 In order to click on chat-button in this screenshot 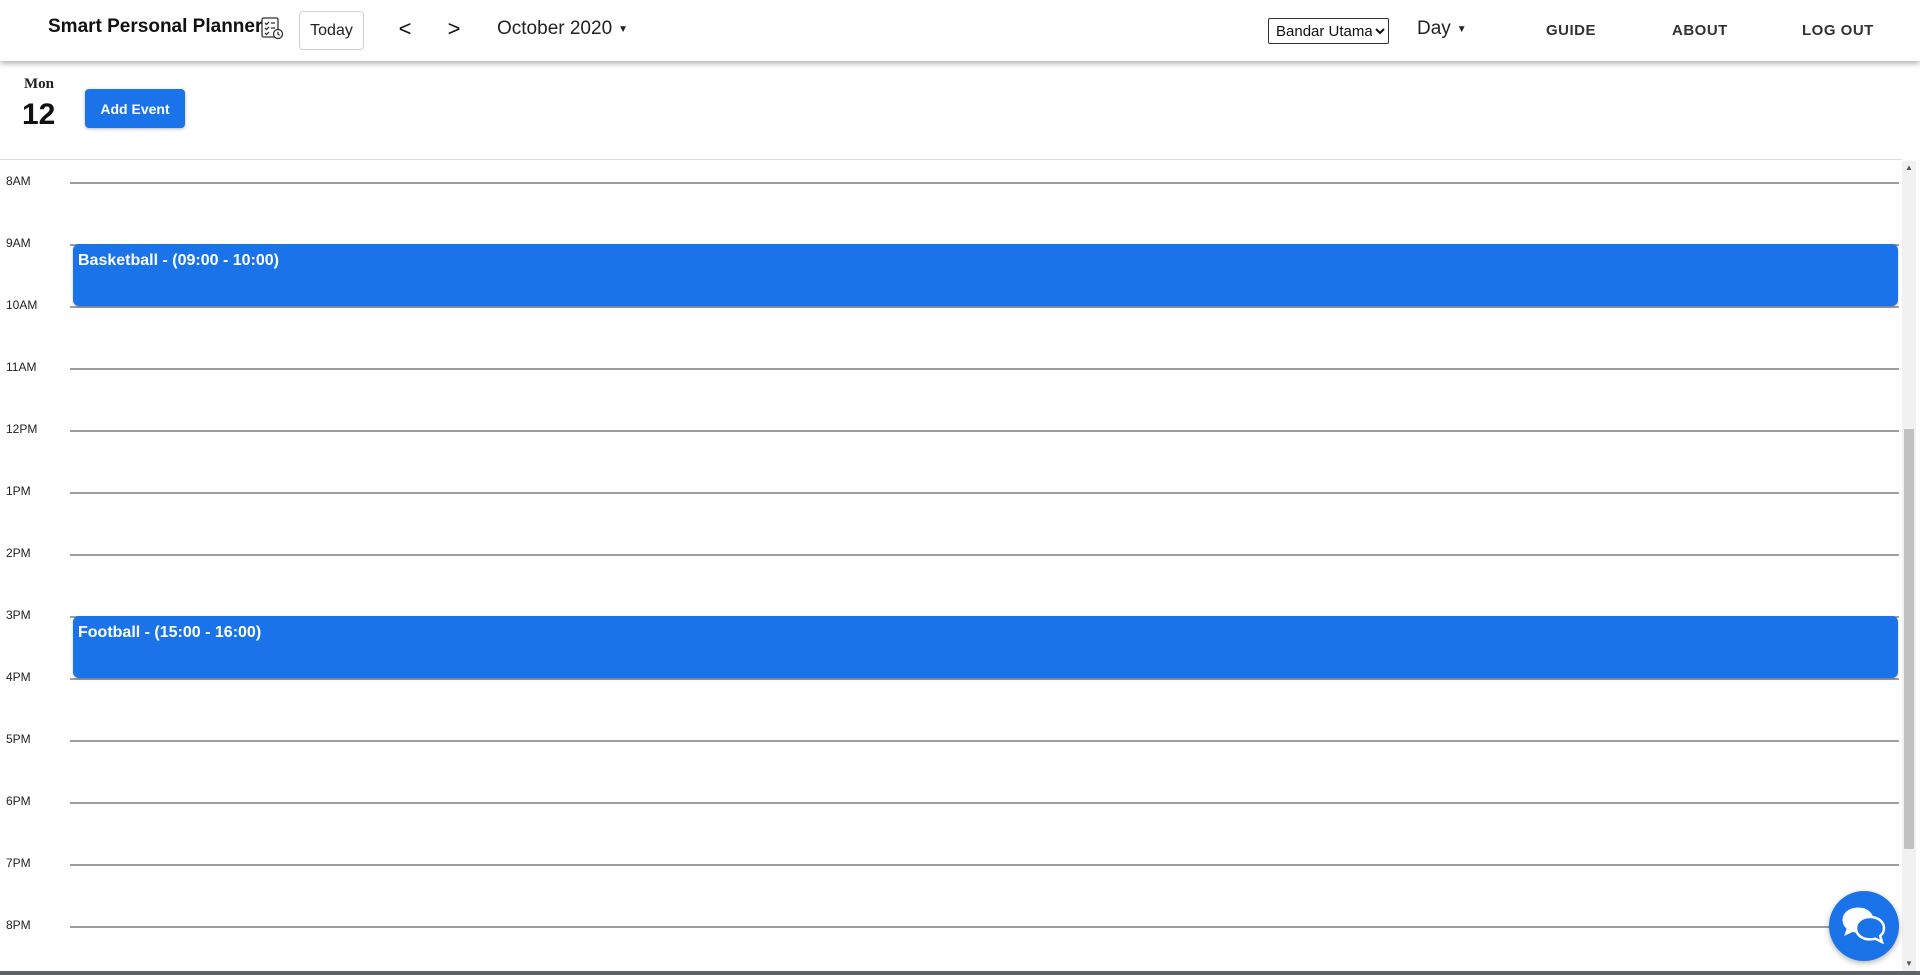, I will do `click(1864, 926)`.